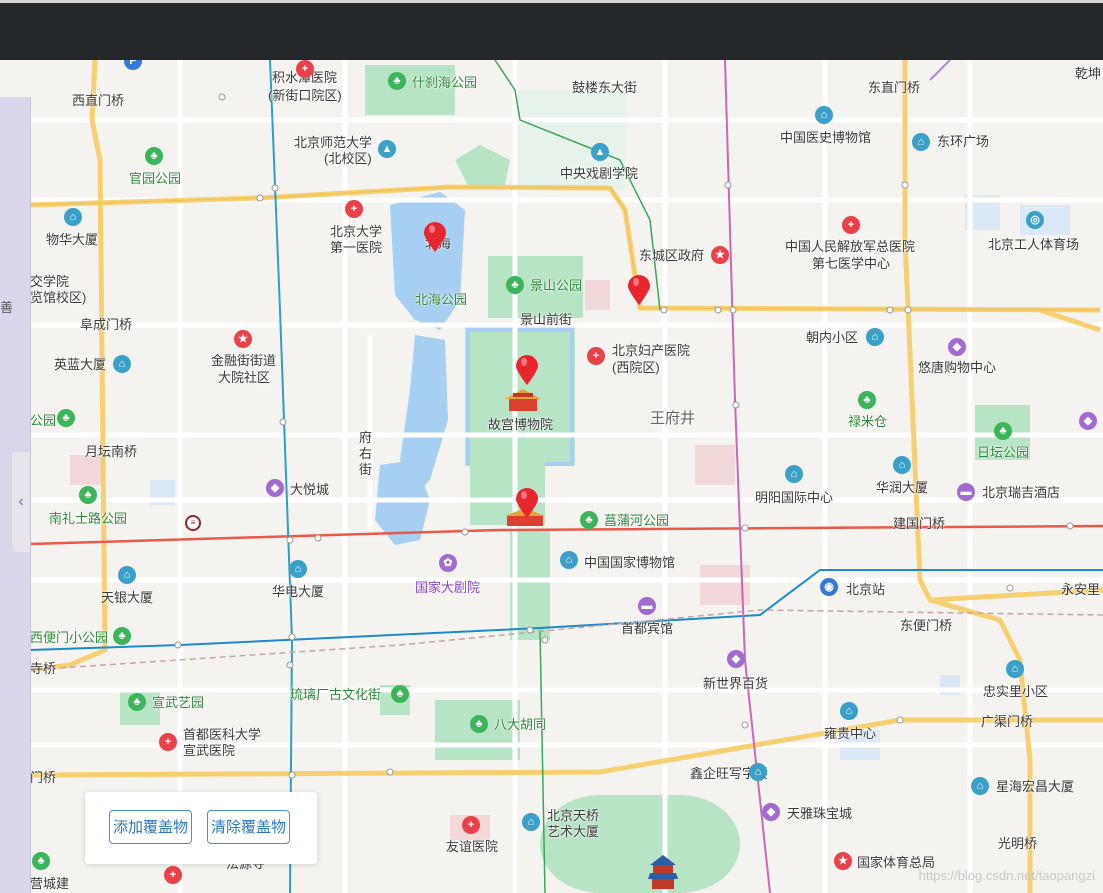 This screenshot has height=893, width=1103. I want to click on map-label: 八大胡同, so click(520, 724).